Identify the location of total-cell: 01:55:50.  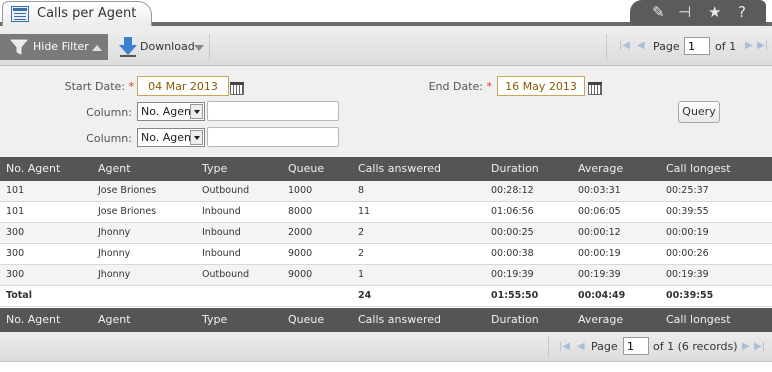
(515, 295).